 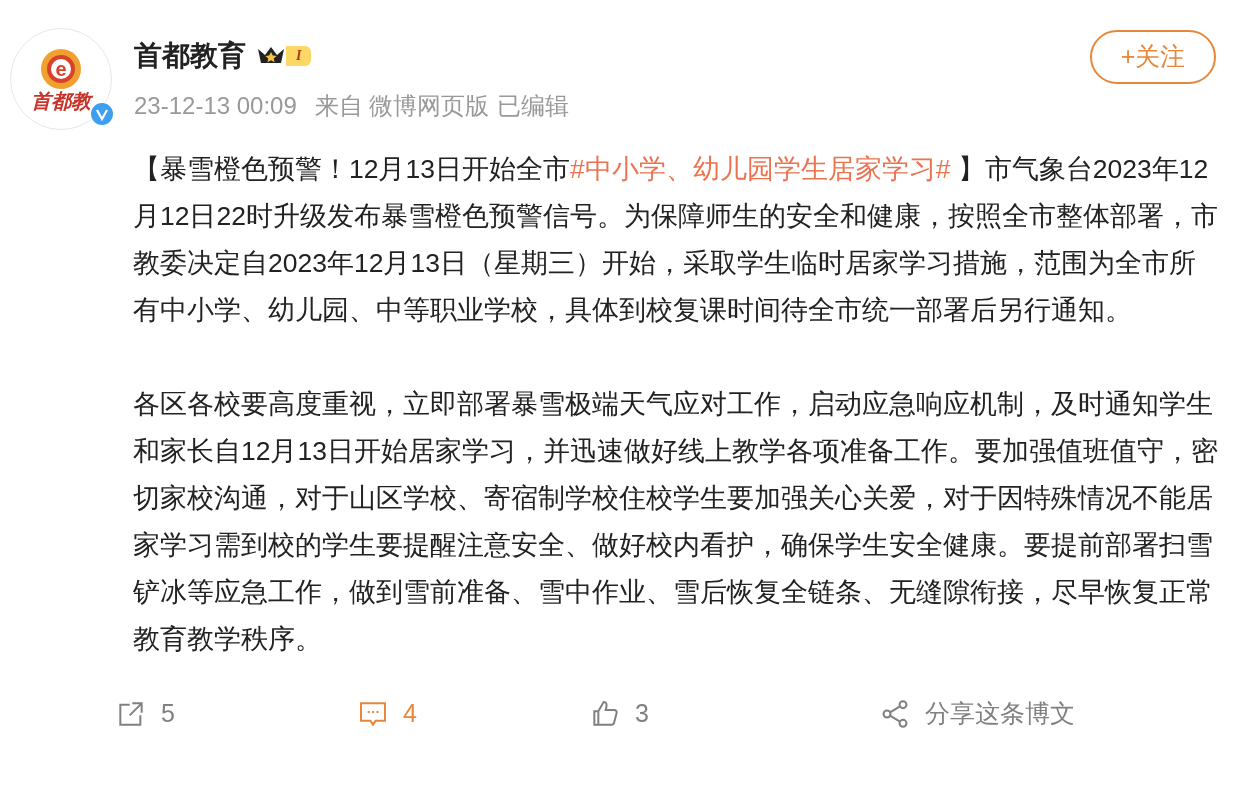 What do you see at coordinates (402, 106) in the screenshot?
I see `post-source: 来自 微博网页版` at bounding box center [402, 106].